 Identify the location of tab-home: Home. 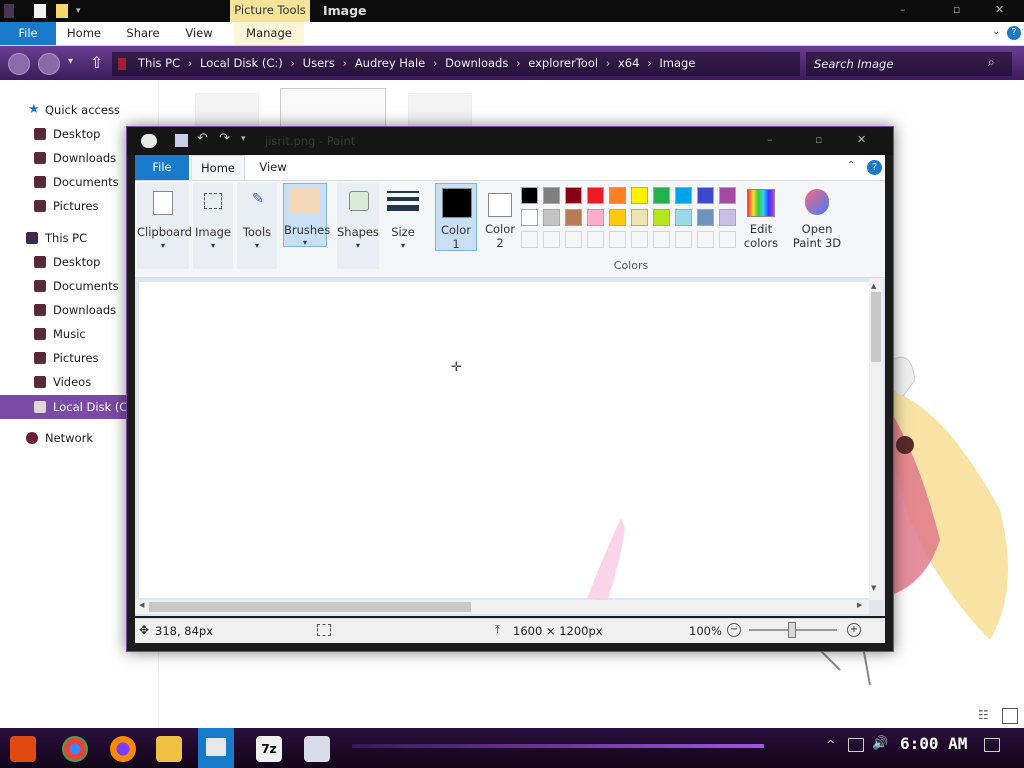
(218, 167).